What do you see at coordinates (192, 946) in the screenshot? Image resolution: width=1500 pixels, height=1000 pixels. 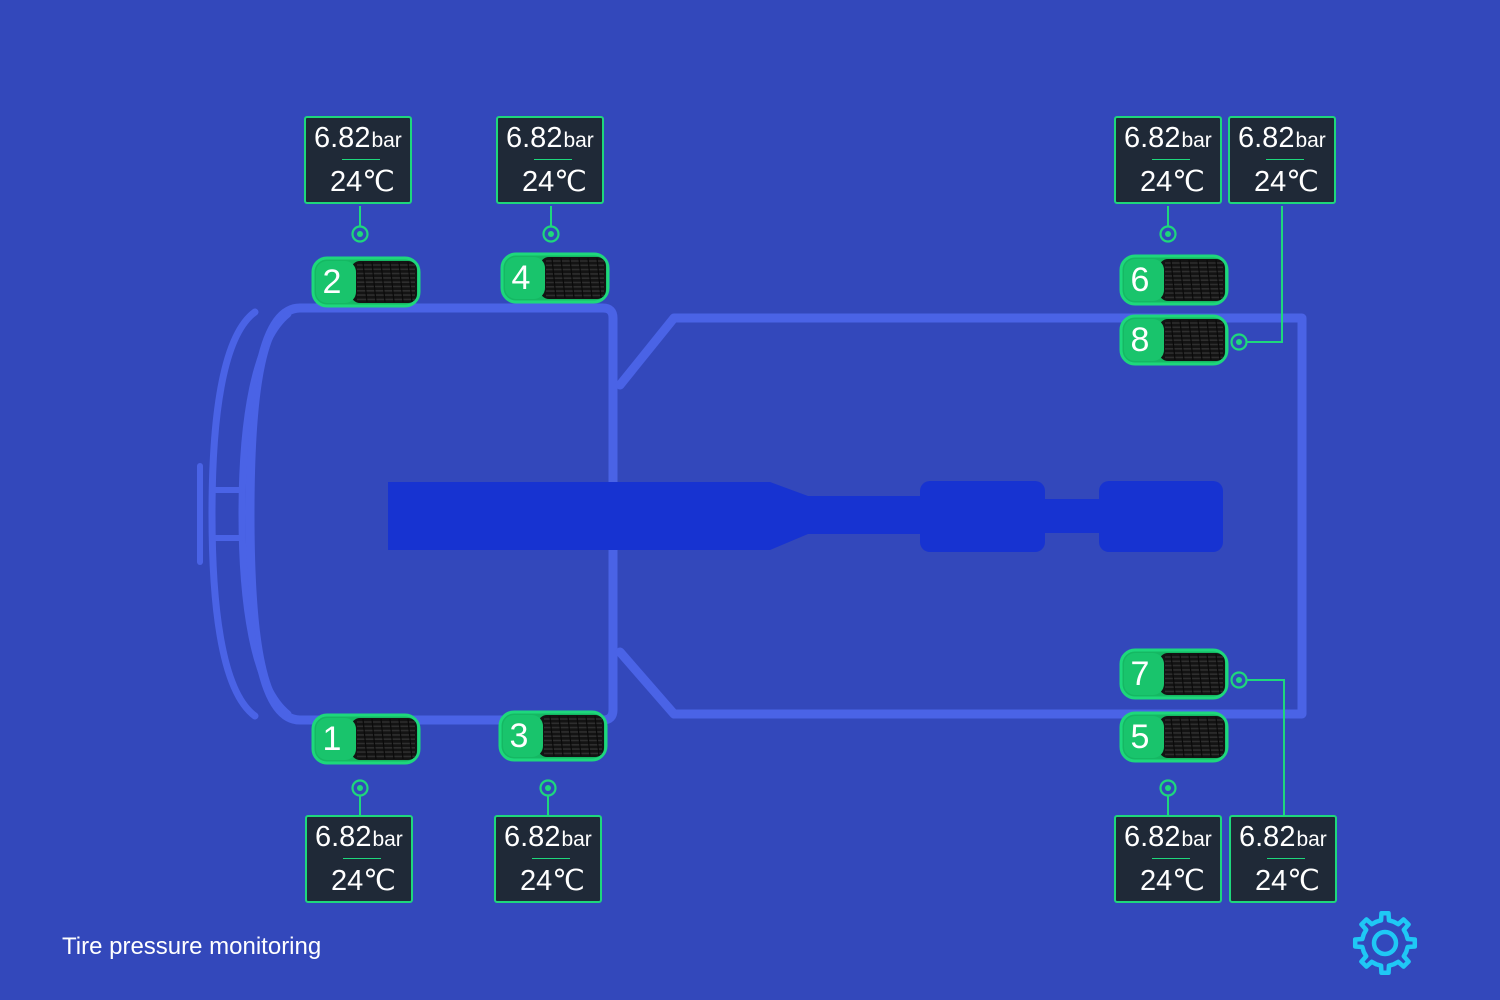 I see `page-title: Tire pressure monitoring` at bounding box center [192, 946].